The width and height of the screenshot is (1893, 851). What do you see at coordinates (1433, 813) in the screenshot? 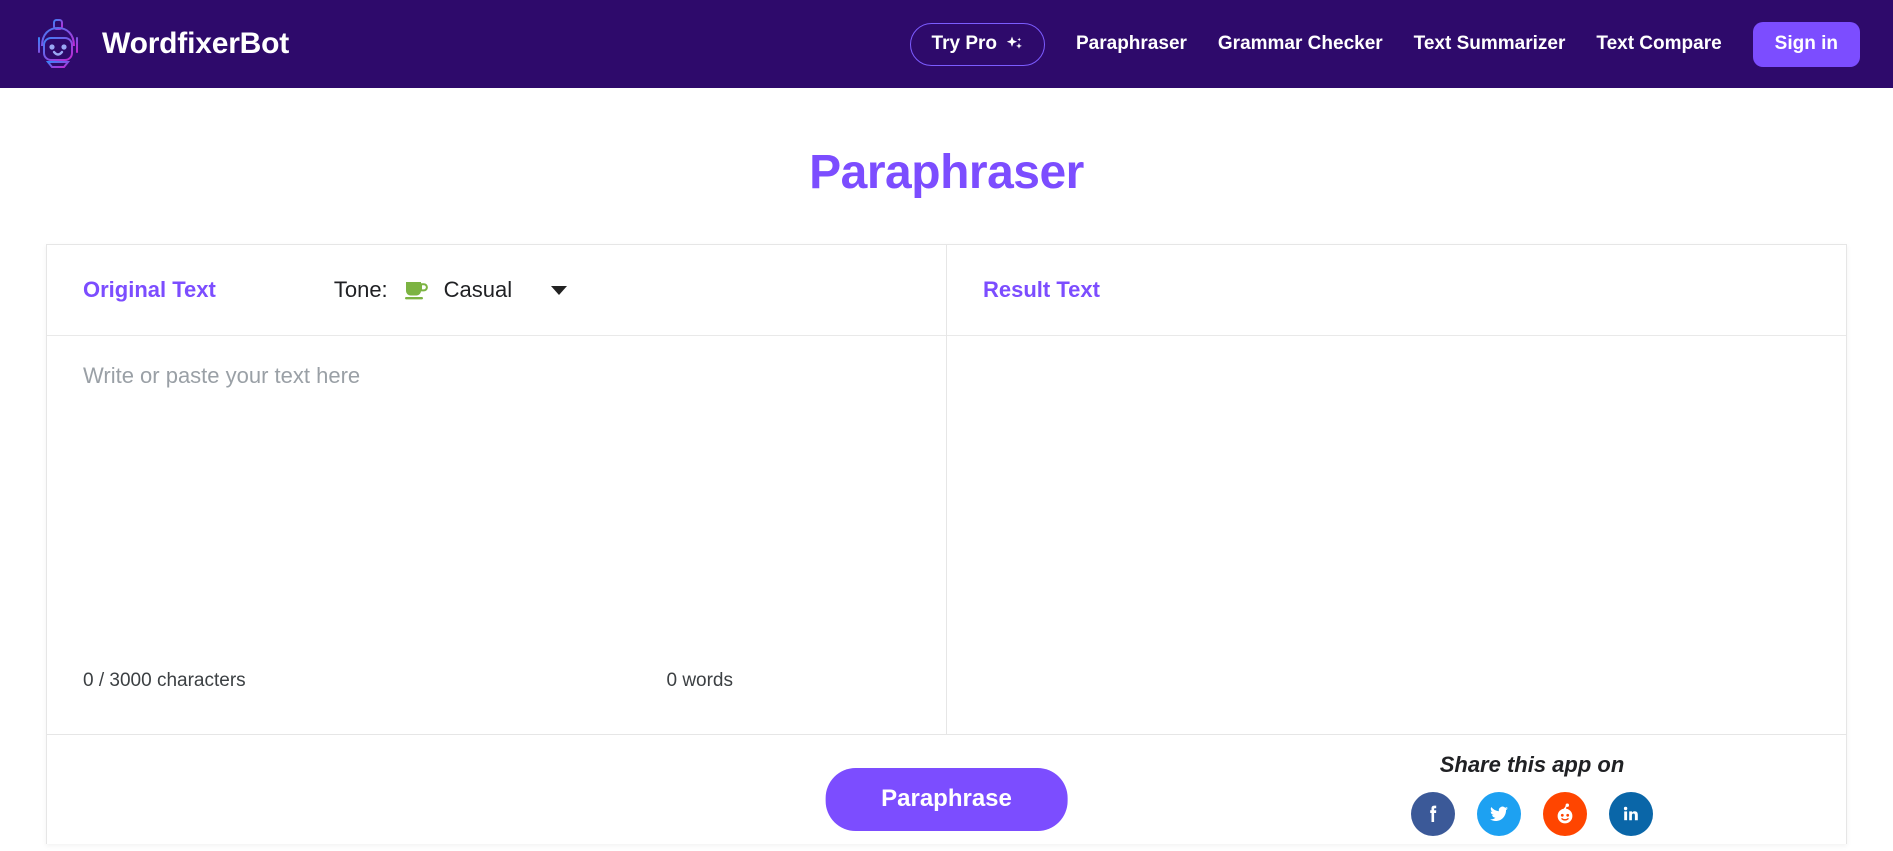
I see `facebook-icon` at bounding box center [1433, 813].